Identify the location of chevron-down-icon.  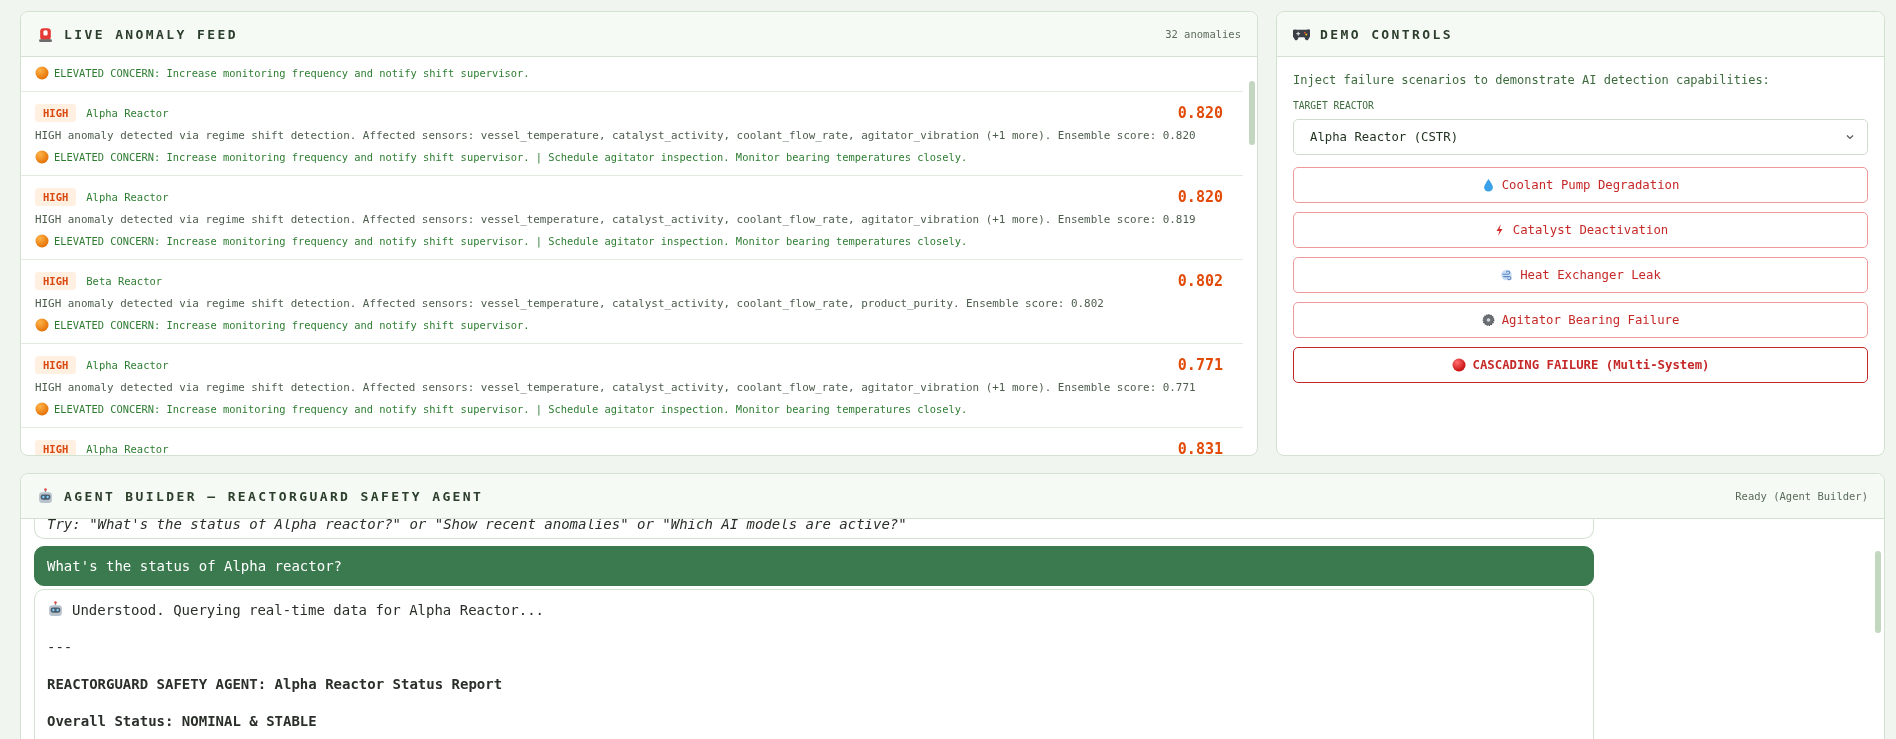
(1850, 137).